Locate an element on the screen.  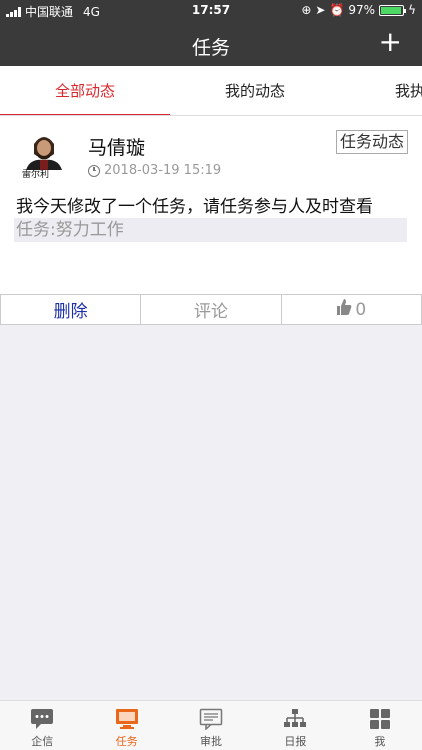
bottom-tab-label: 我 is located at coordinates (380, 741).